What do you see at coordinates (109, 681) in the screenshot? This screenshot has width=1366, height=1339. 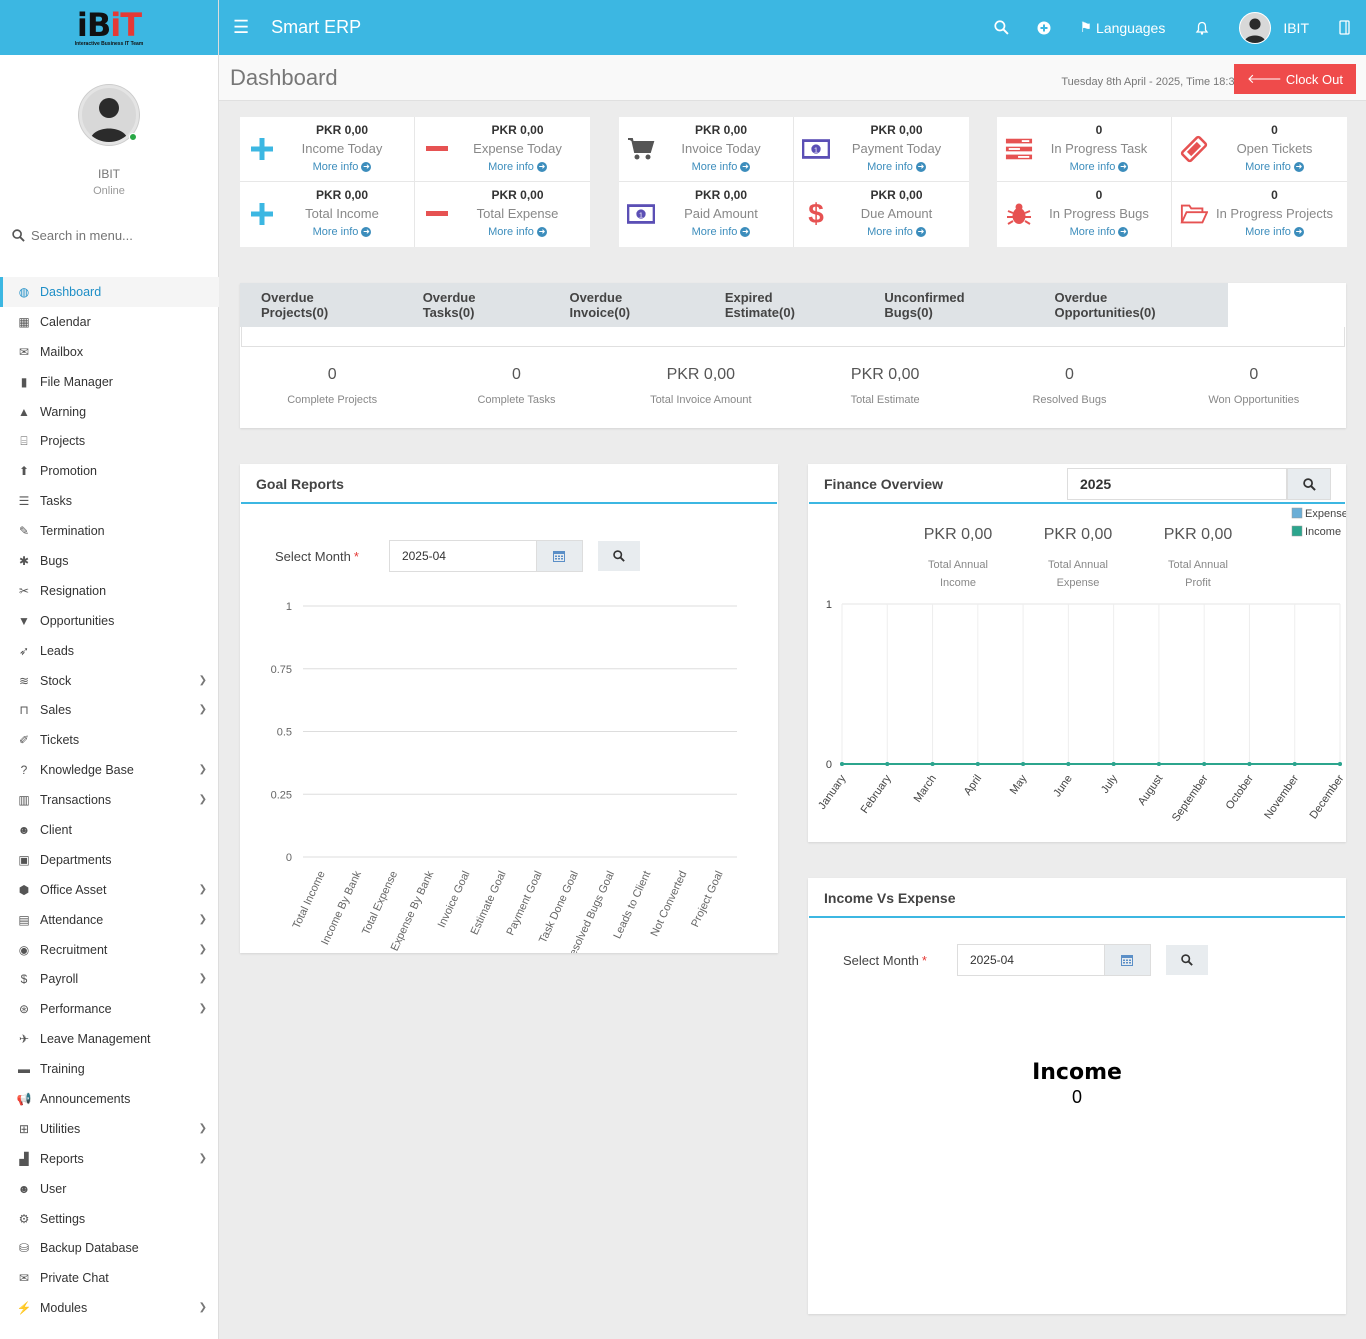 I see `sidebar-item-stock: ≋ Stock ❯` at bounding box center [109, 681].